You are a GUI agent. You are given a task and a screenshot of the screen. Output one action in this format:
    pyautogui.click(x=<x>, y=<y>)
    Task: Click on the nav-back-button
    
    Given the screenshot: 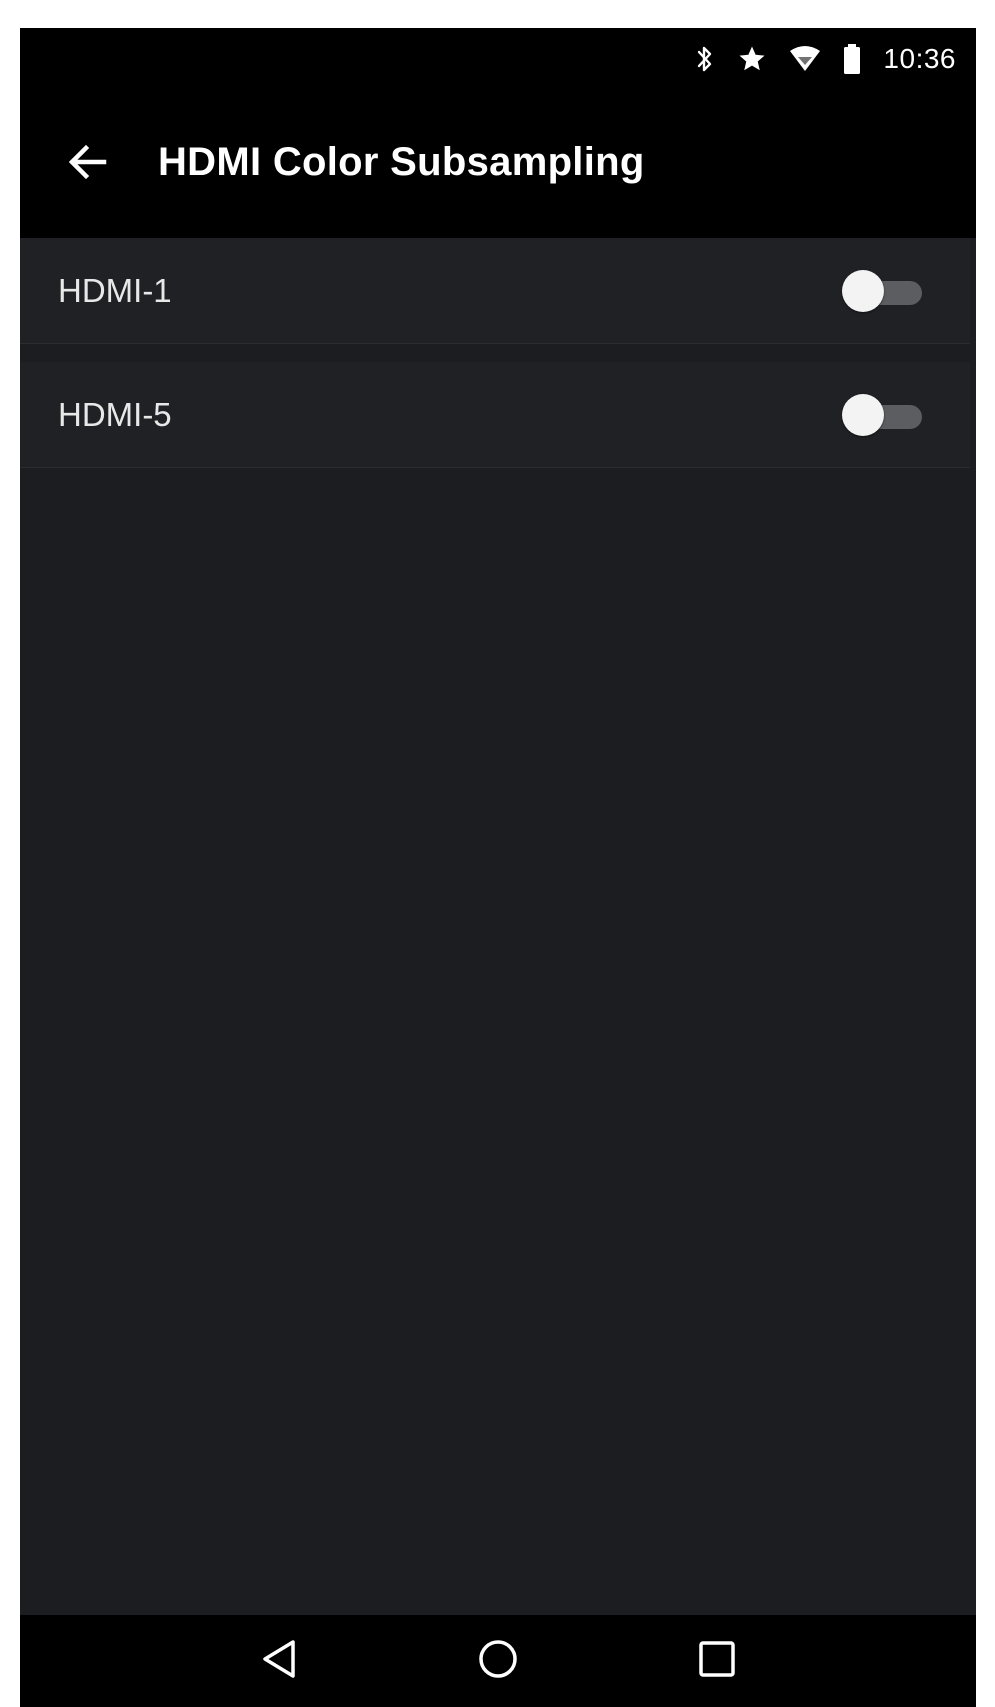 What is the action you would take?
    pyautogui.click(x=279, y=1661)
    